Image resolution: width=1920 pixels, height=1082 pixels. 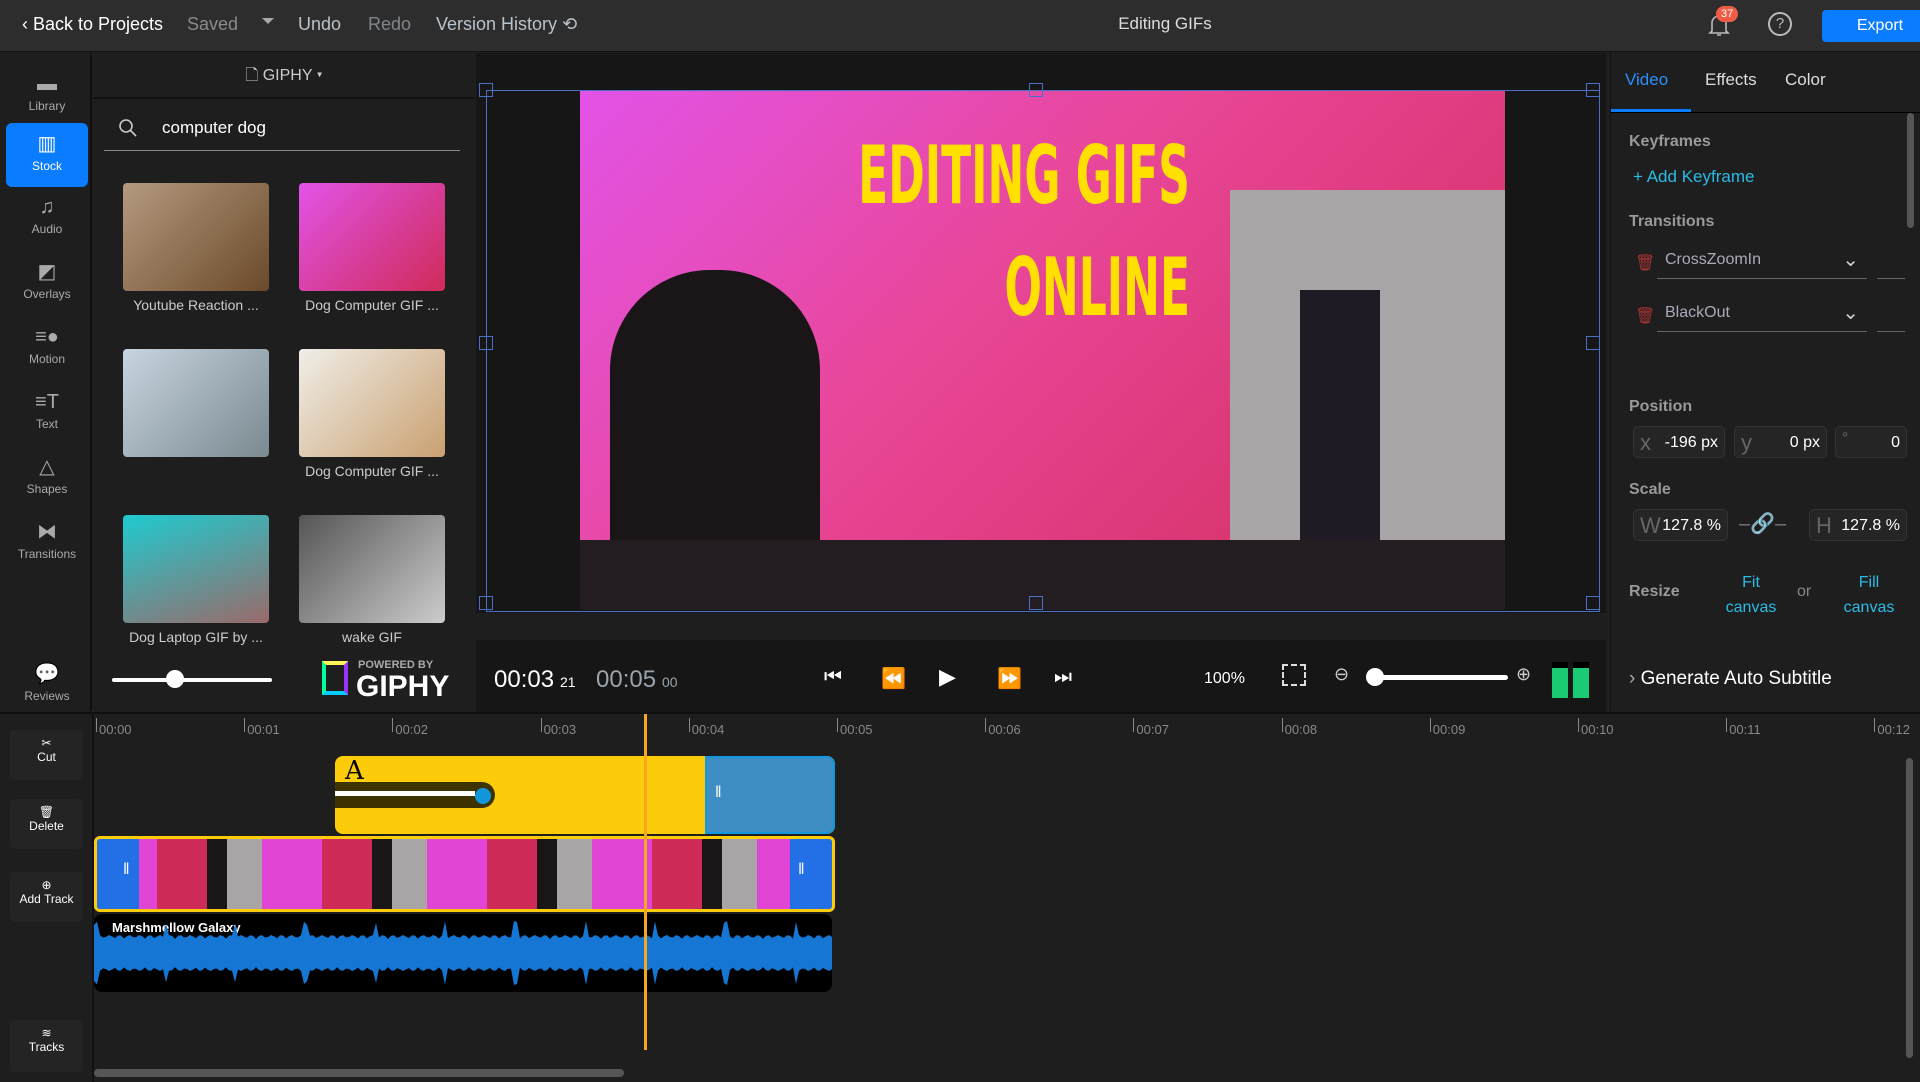 I want to click on file-icon: 🗋, so click(x=252, y=75).